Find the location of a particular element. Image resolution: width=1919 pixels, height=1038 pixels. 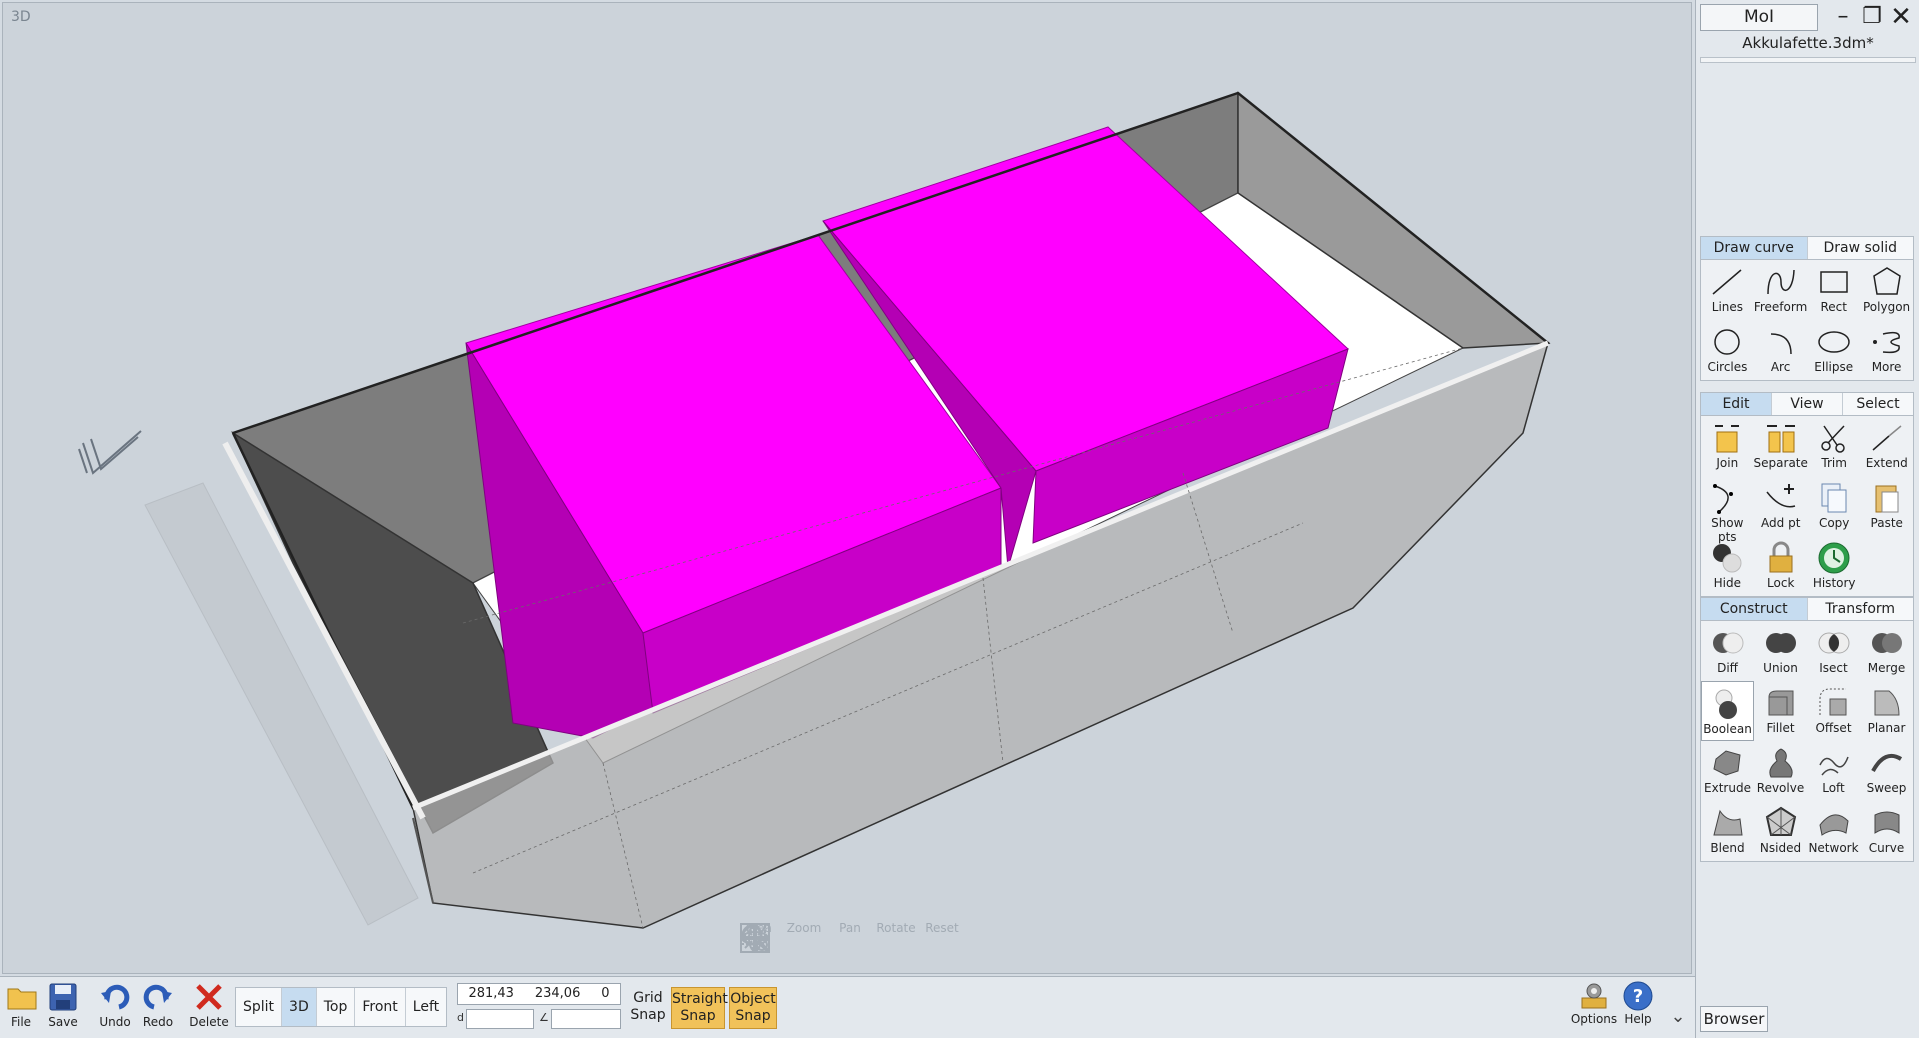

polygon-button: Polygon is located at coordinates (1886, 290).